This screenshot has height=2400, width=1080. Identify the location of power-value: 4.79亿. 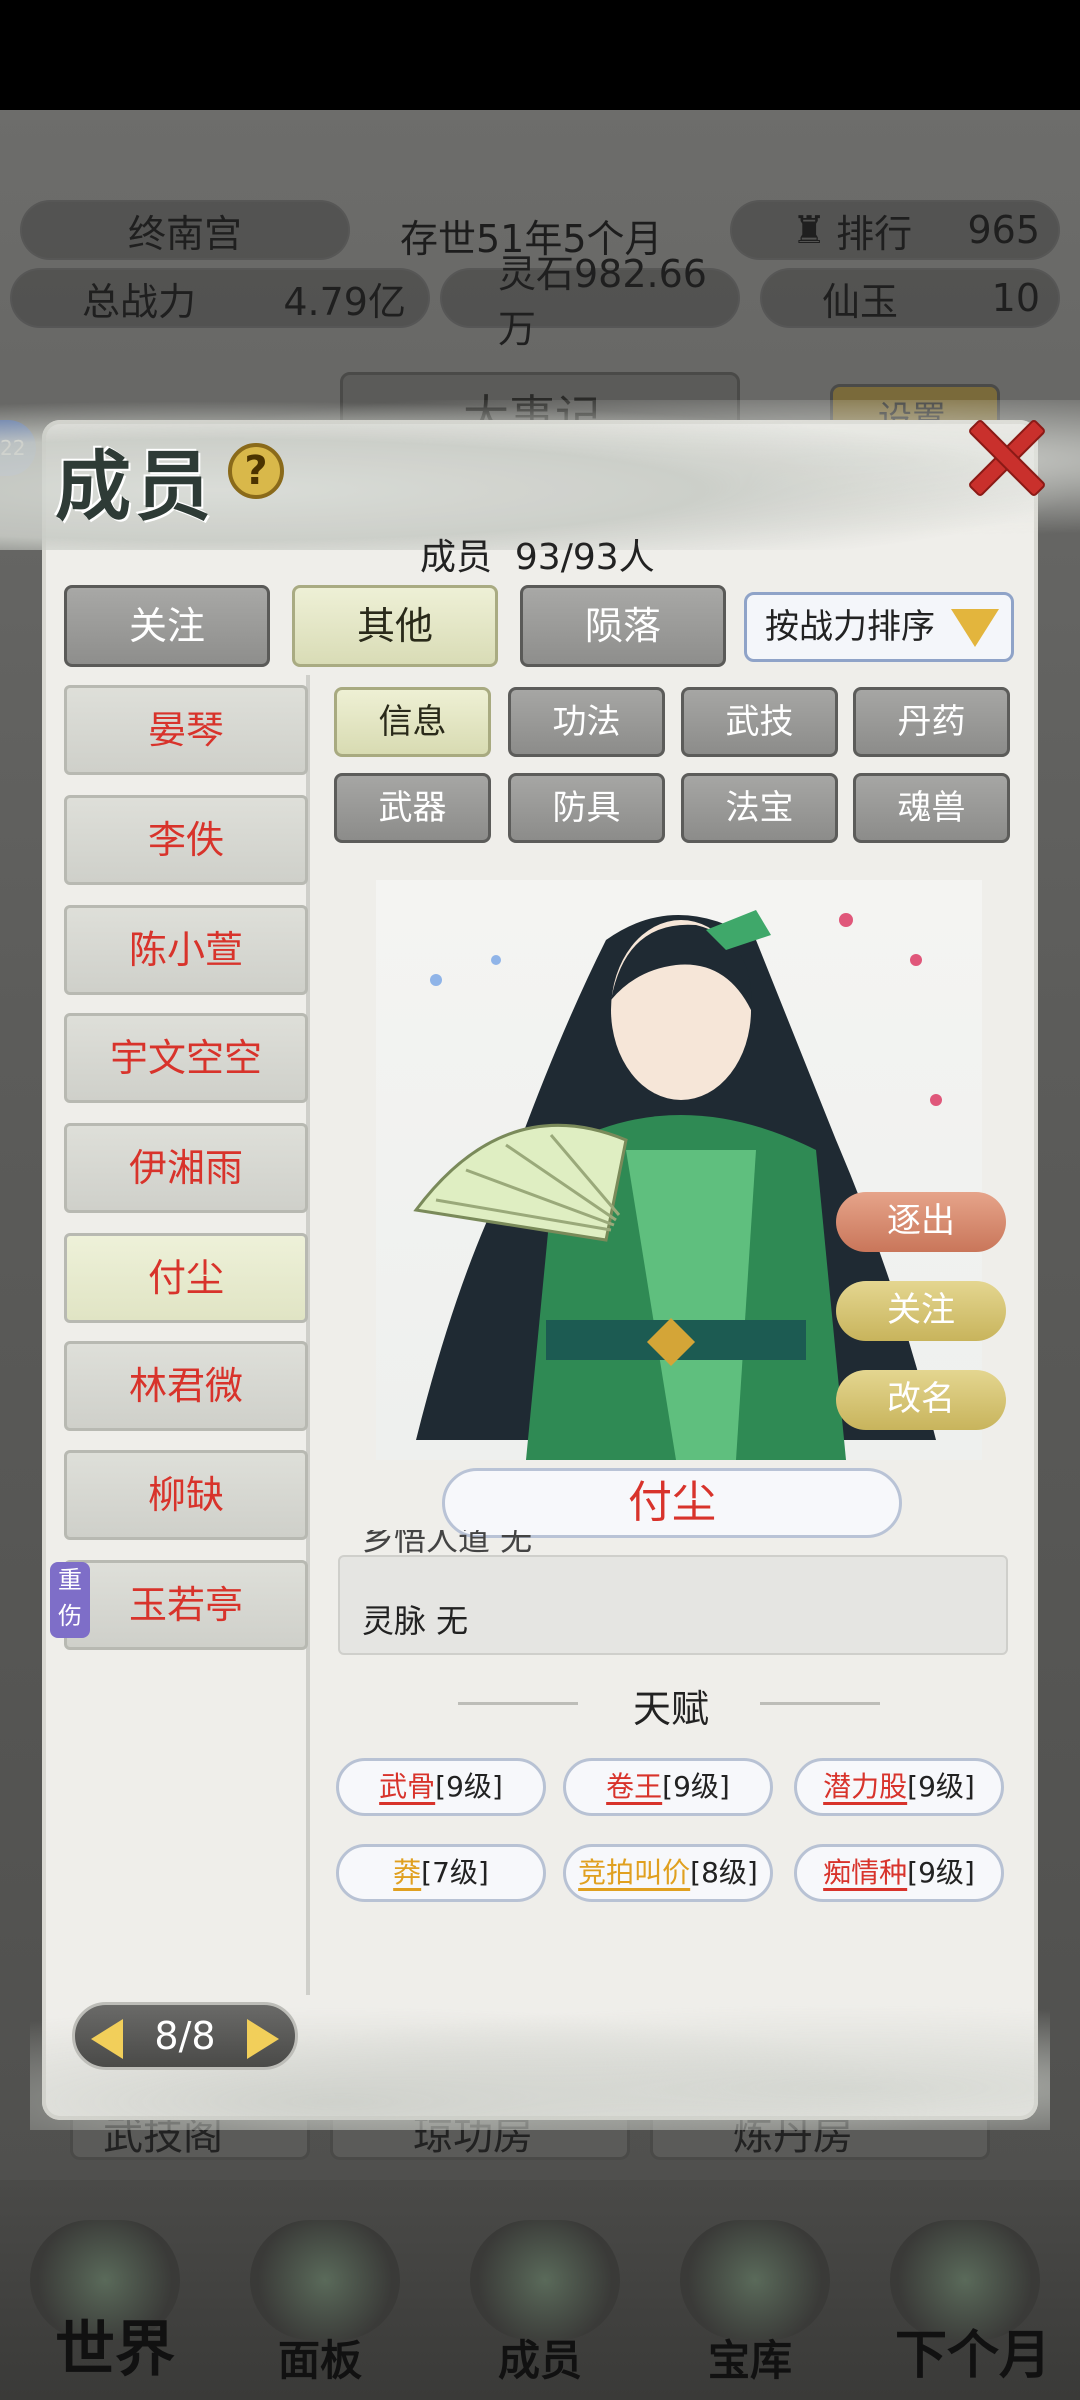
(344, 301).